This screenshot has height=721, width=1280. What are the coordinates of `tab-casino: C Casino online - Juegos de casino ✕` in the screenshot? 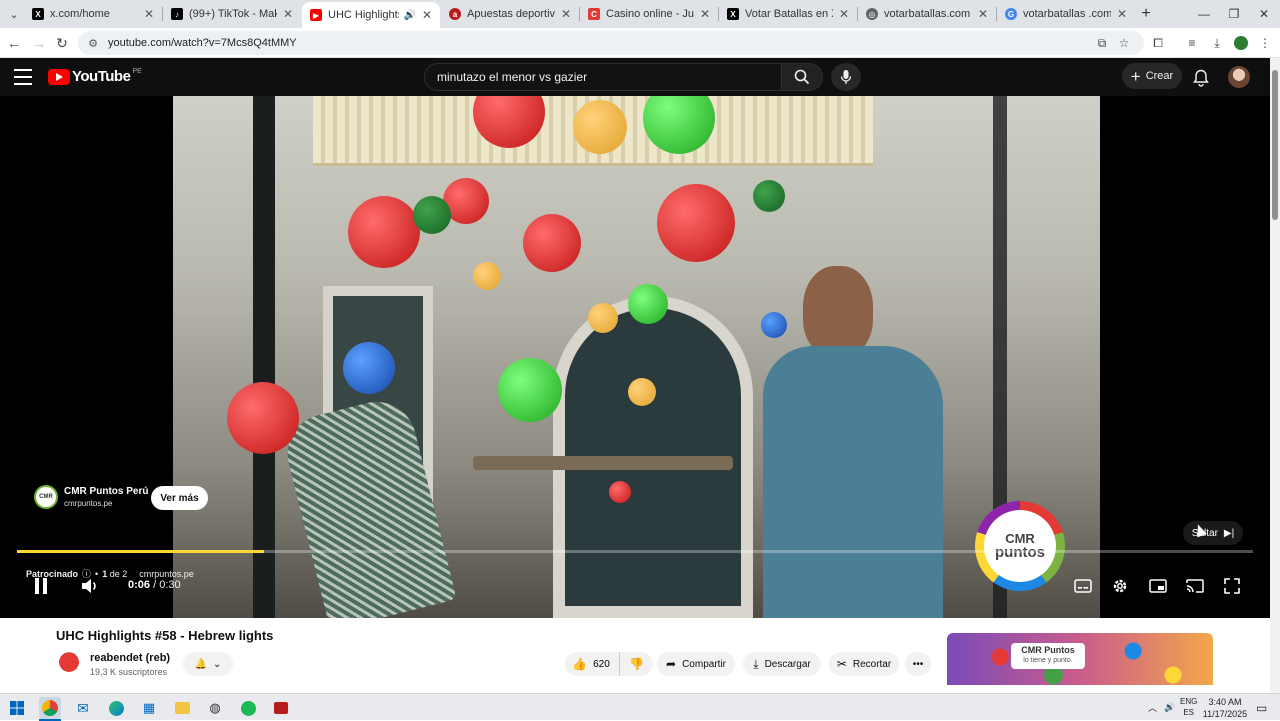 It's located at (649, 14).